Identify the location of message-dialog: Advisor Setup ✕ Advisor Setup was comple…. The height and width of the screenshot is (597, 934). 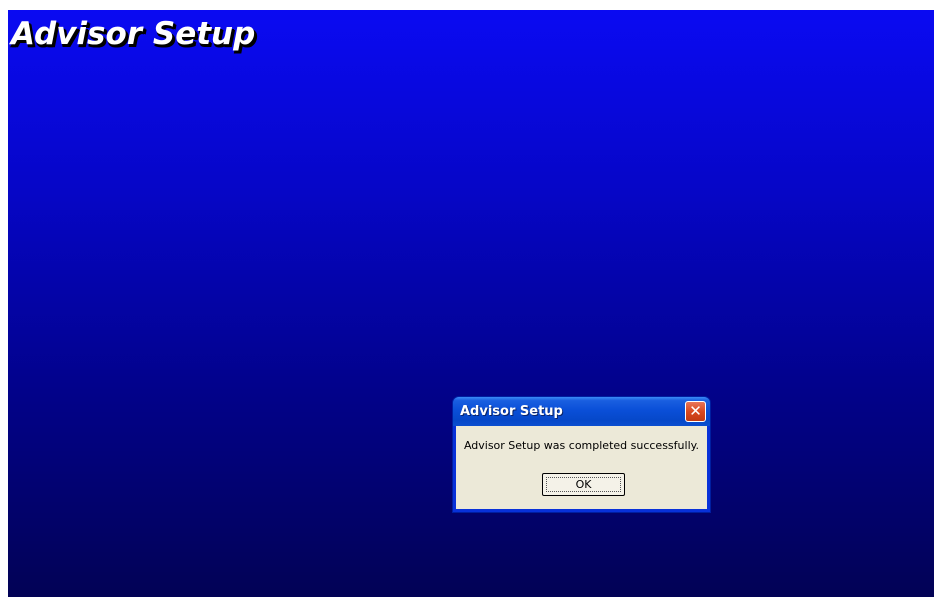
(581, 454).